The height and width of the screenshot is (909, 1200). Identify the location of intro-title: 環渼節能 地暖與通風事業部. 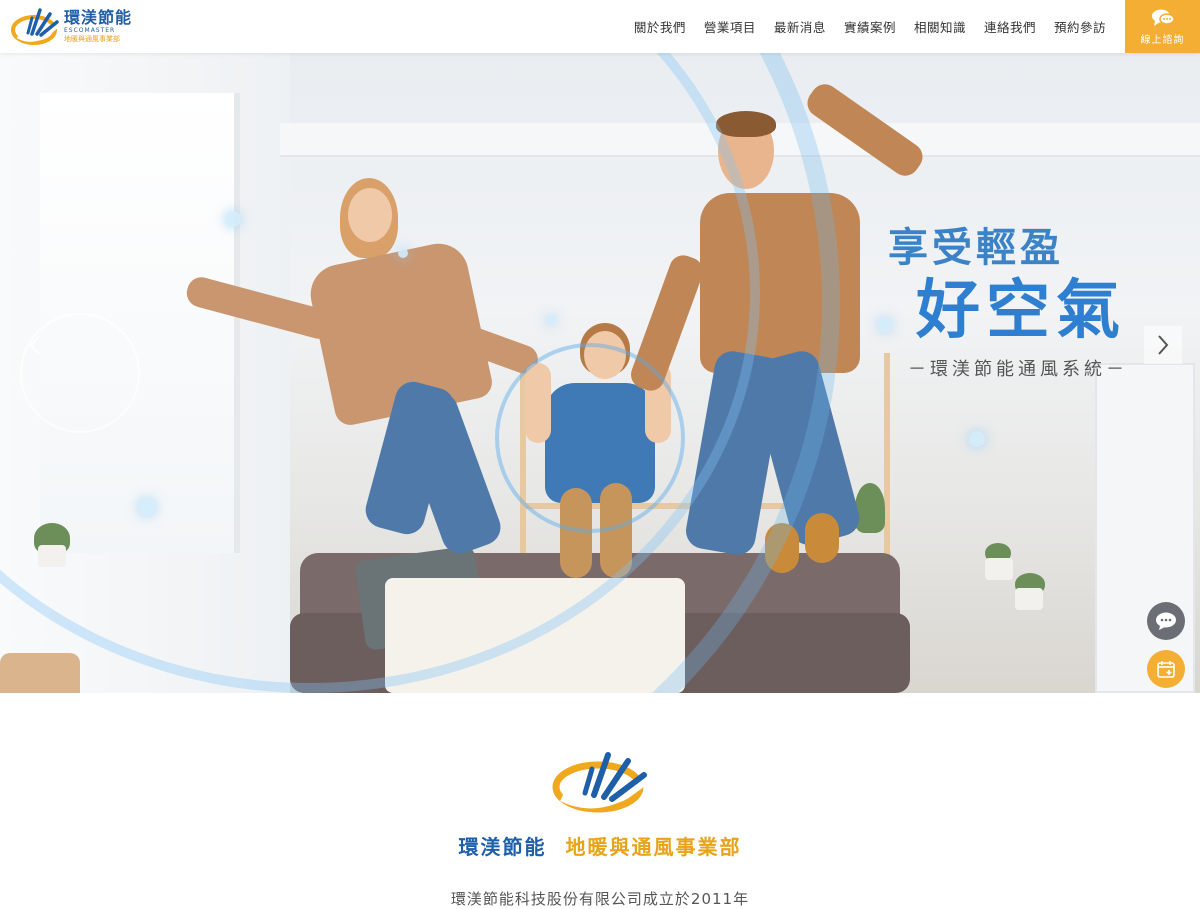
(600, 845).